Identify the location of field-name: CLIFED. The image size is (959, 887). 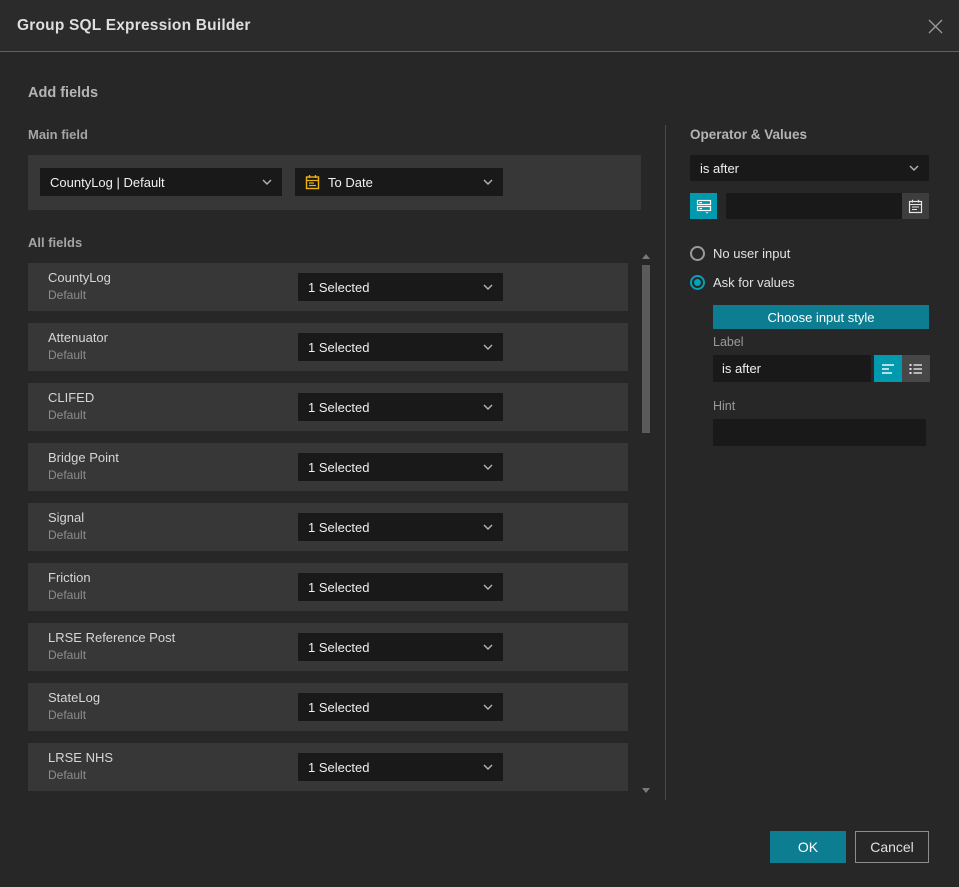
(71, 397).